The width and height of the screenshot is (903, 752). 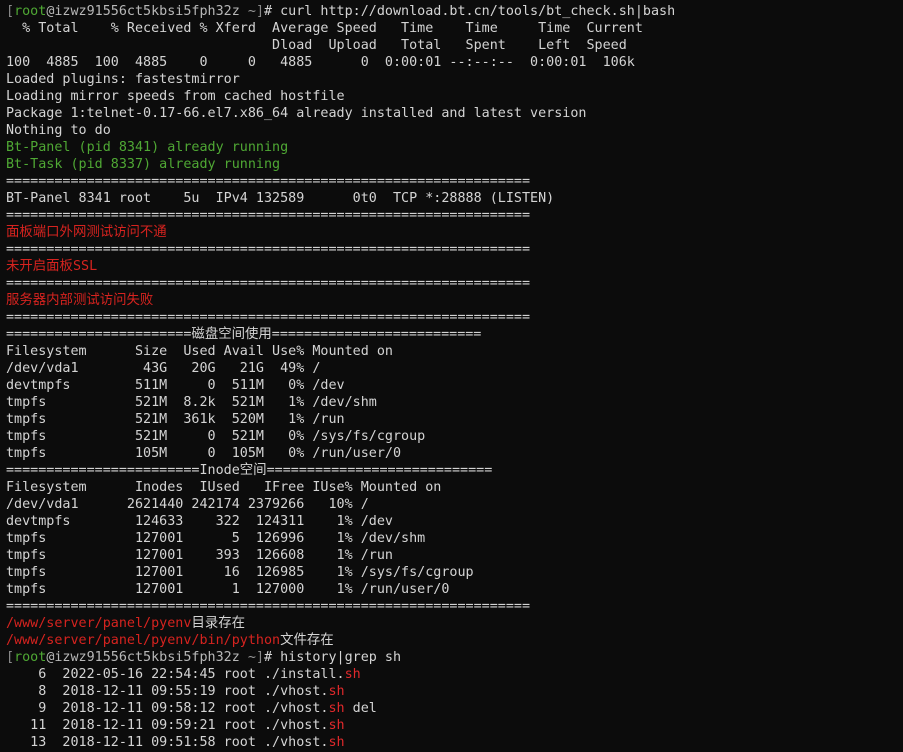 I want to click on command-text: history|grep sh, so click(x=341, y=657).